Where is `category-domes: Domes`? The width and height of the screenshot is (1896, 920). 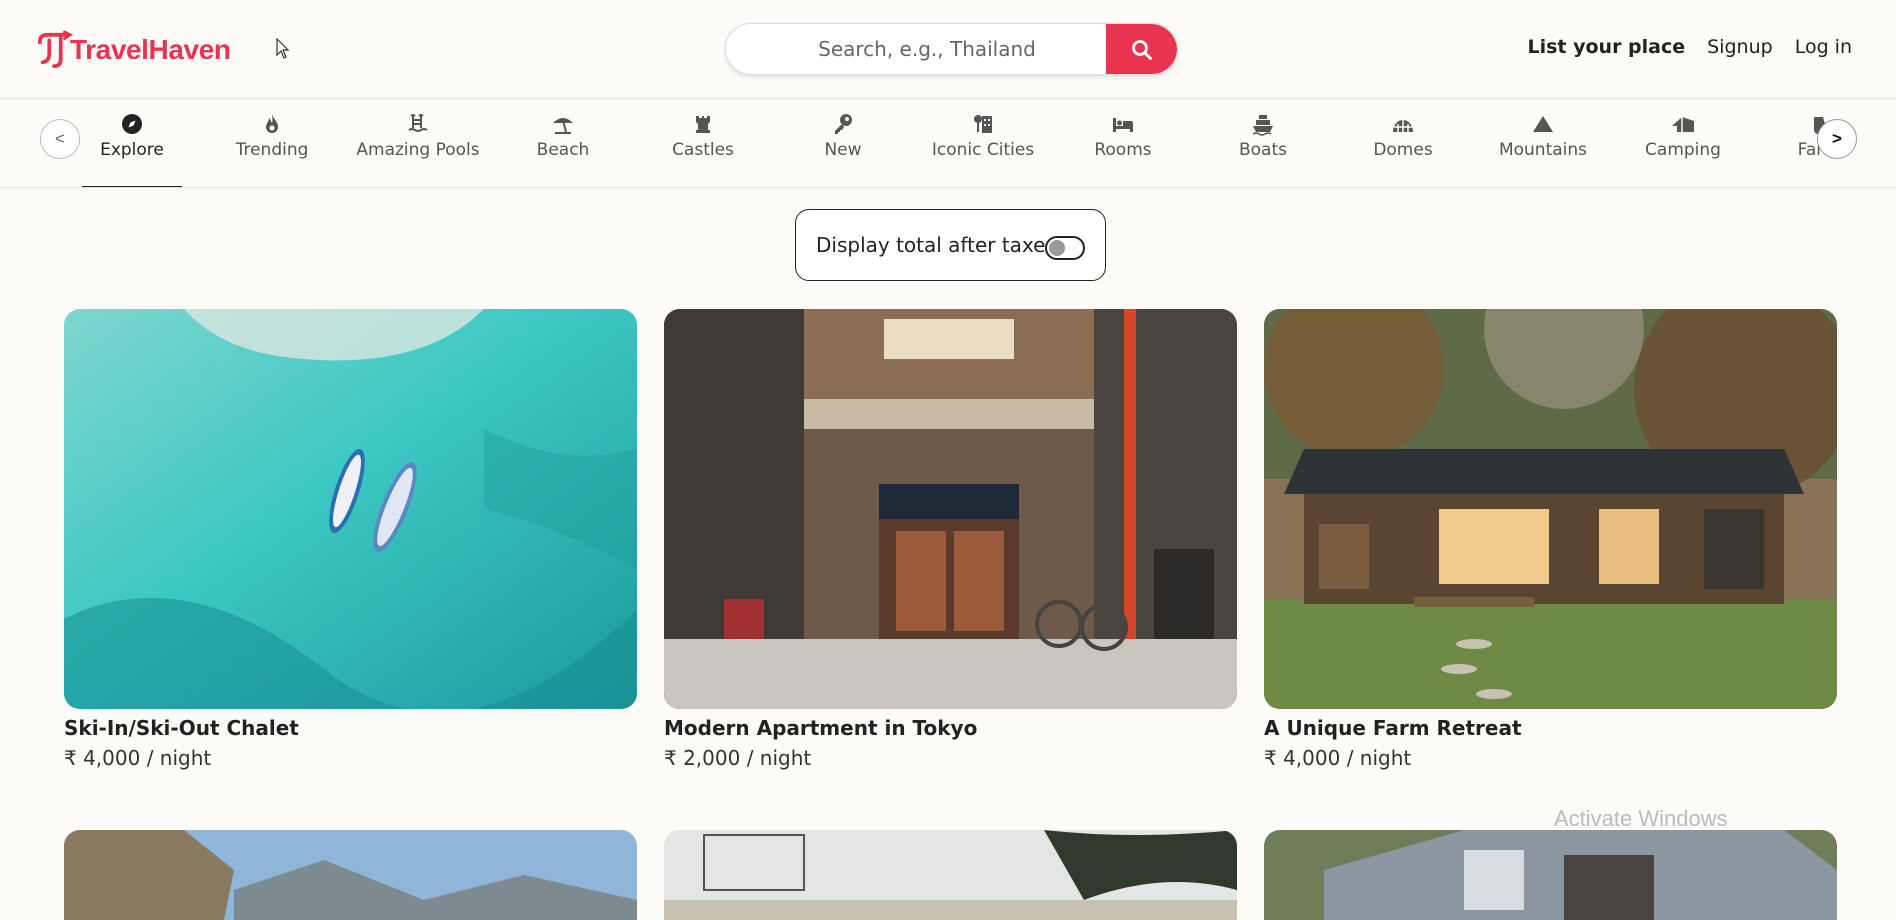
category-domes: Domes is located at coordinates (1403, 149).